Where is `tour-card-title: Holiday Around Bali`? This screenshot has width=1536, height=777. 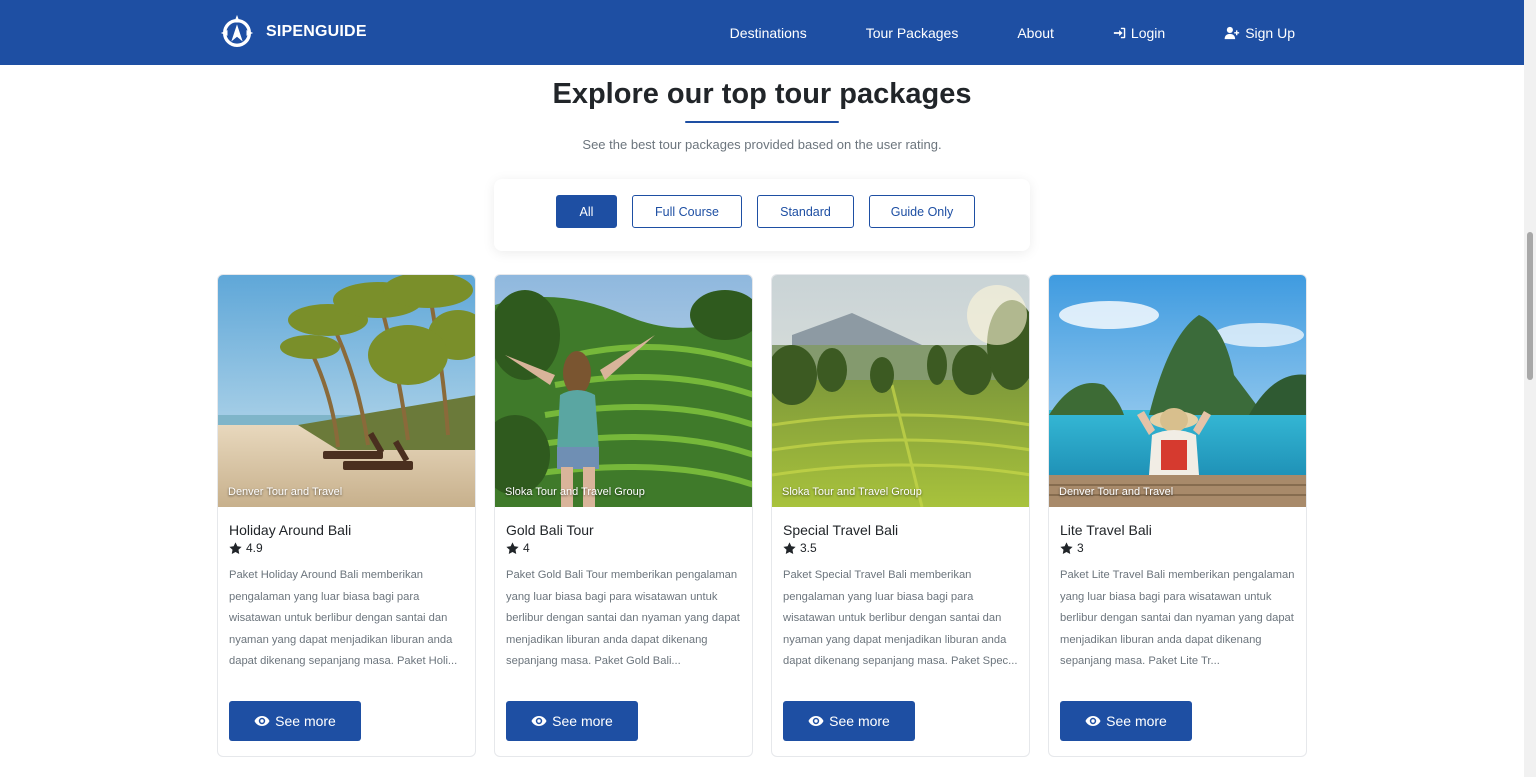
tour-card-title: Holiday Around Bali is located at coordinates (290, 530).